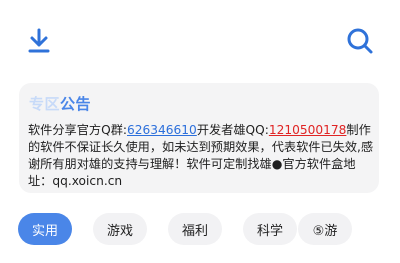 The image size is (400, 263). Describe the element at coordinates (270, 229) in the screenshot. I see `tab-science: 科学` at that location.